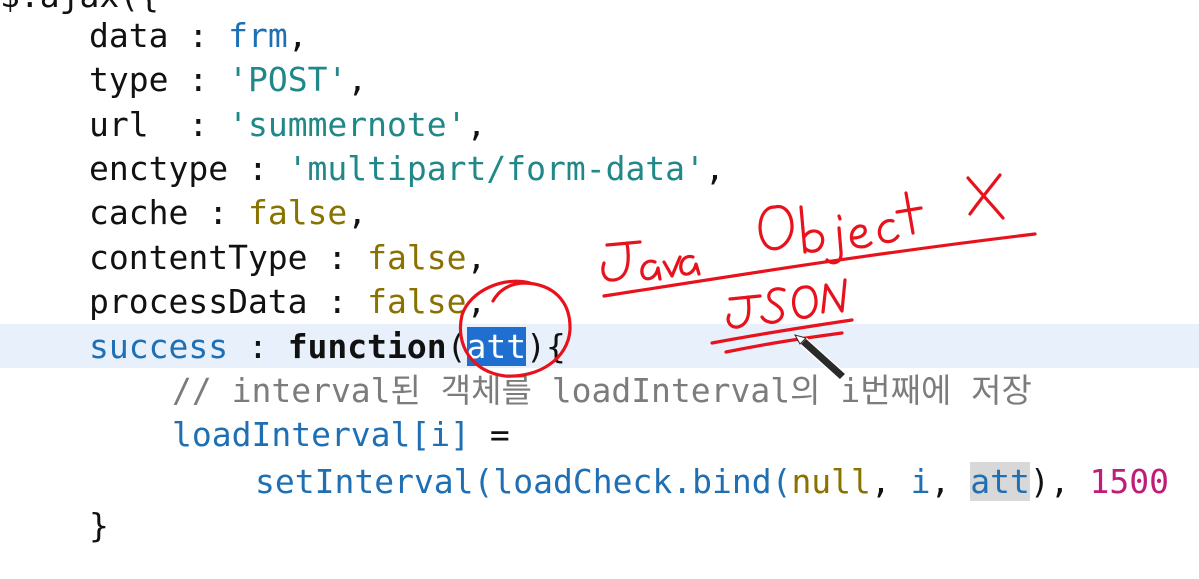  I want to click on code-line-url: url : 'summernote',, so click(287, 125).